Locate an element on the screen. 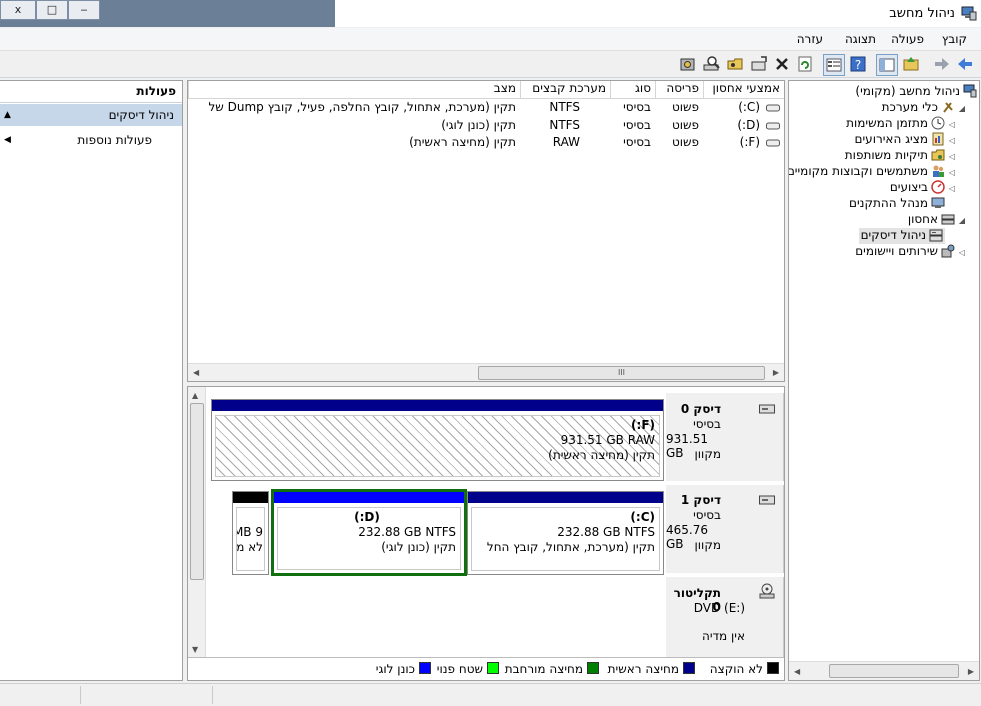 The height and width of the screenshot is (706, 981). tree-item-device-manager: מנהל ההתקנים is located at coordinates (897, 204).